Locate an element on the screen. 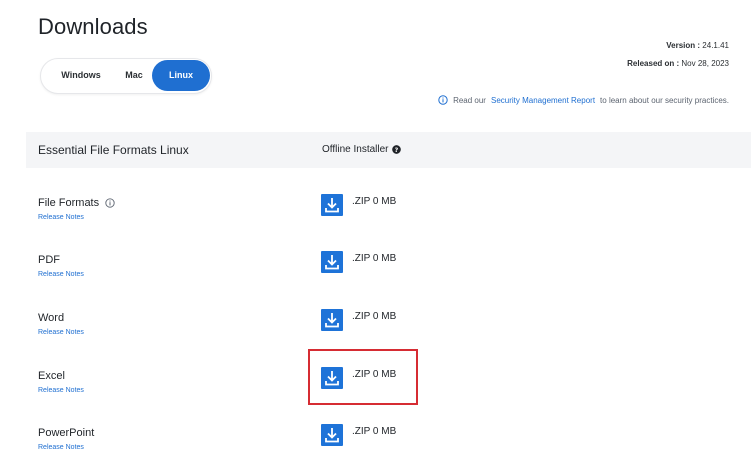  row-product-name: Excel is located at coordinates (51, 376).